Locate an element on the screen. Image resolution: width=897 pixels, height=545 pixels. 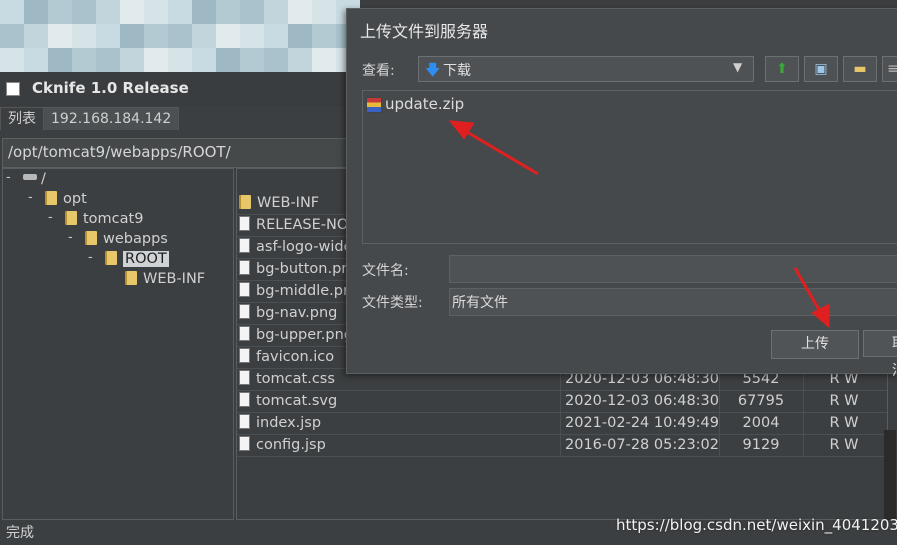
annotation-arrow-file is located at coordinates (493, 148).